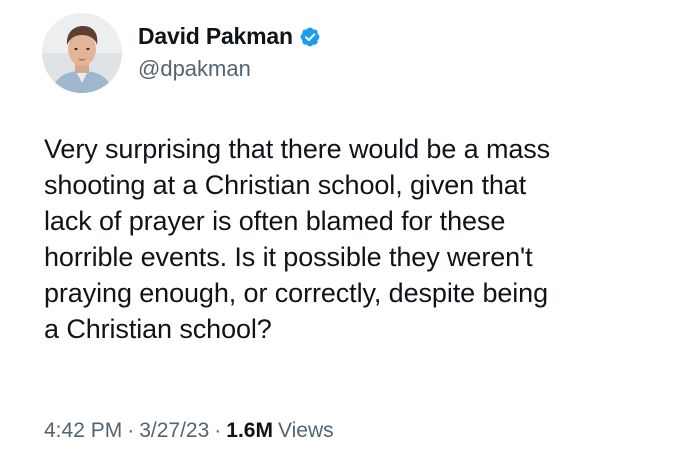 The width and height of the screenshot is (680, 453). I want to click on views-count: 1.6M, so click(249, 431).